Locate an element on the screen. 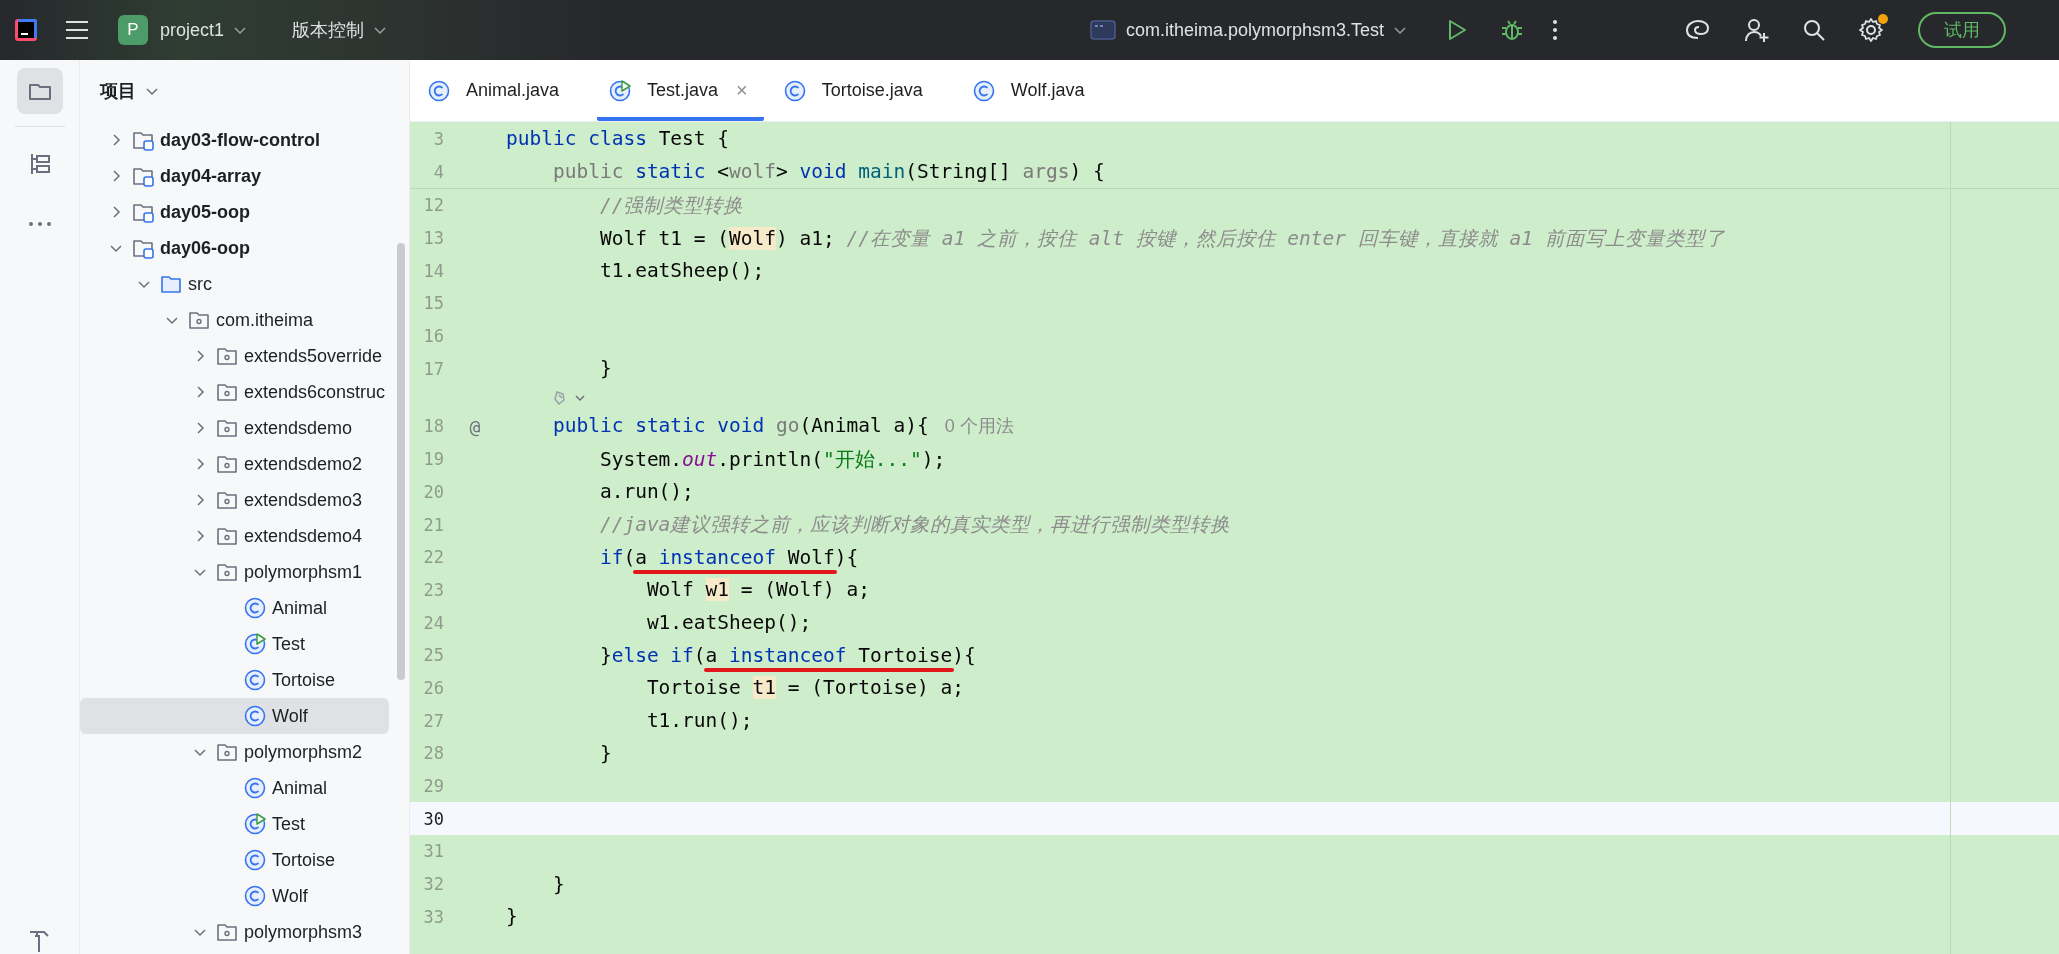  project-badge: P is located at coordinates (133, 30).